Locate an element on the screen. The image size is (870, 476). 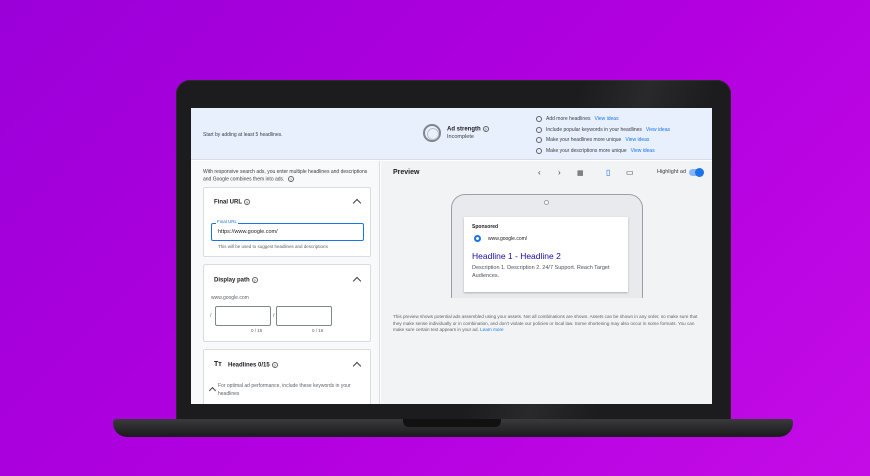
laptop-notch is located at coordinates (452, 423).